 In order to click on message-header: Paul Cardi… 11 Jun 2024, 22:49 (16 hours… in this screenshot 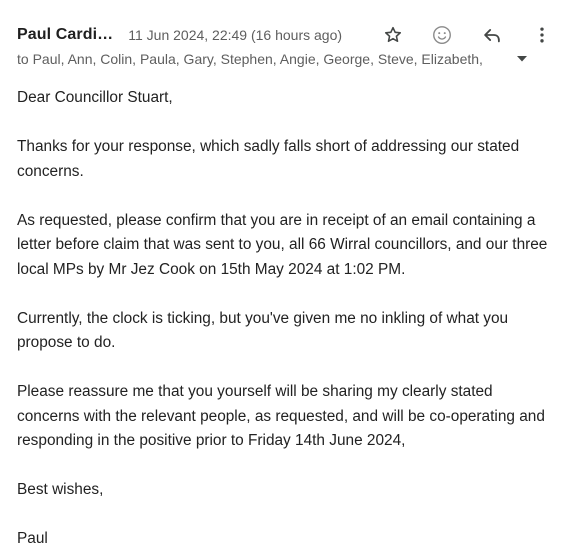, I will do `click(289, 40)`.